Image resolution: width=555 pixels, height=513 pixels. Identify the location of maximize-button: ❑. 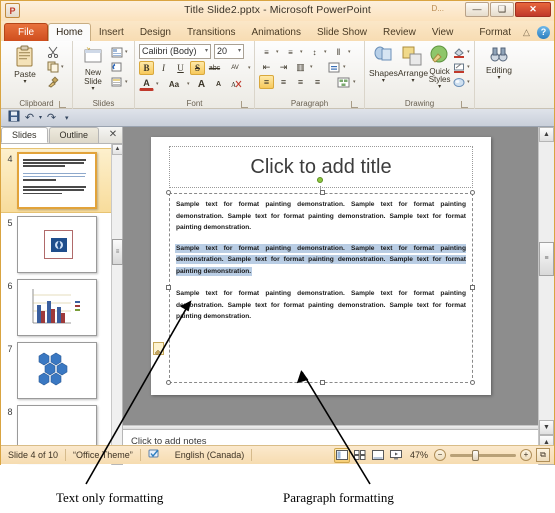
(502, 9).